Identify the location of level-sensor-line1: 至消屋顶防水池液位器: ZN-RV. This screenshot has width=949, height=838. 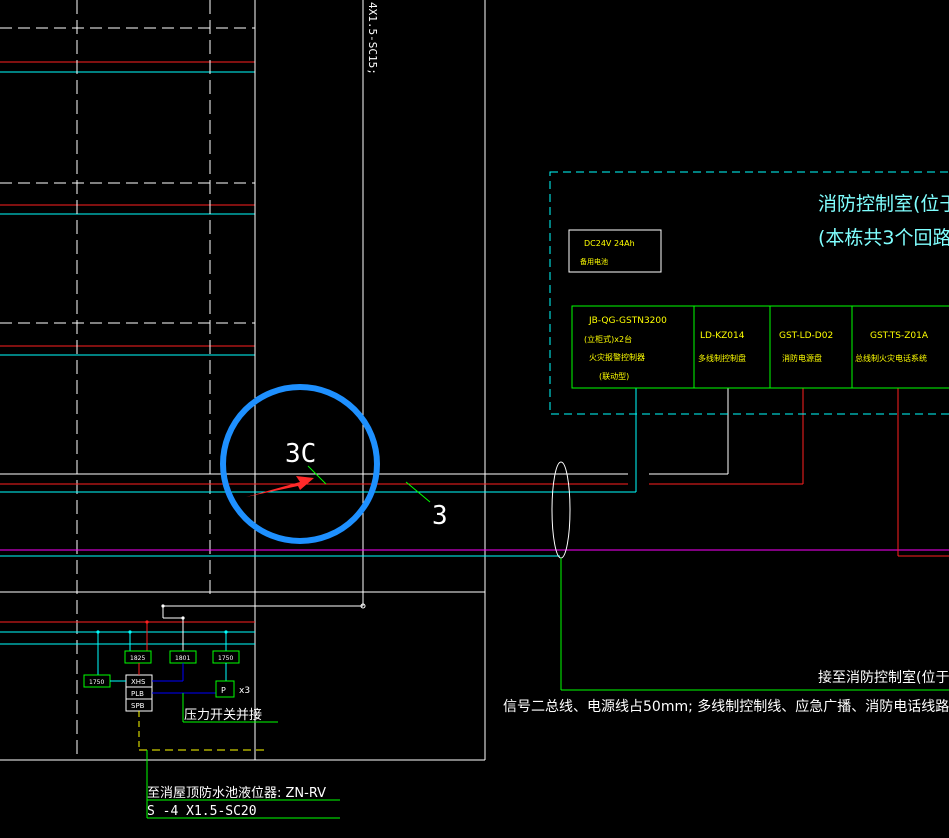
(236, 793).